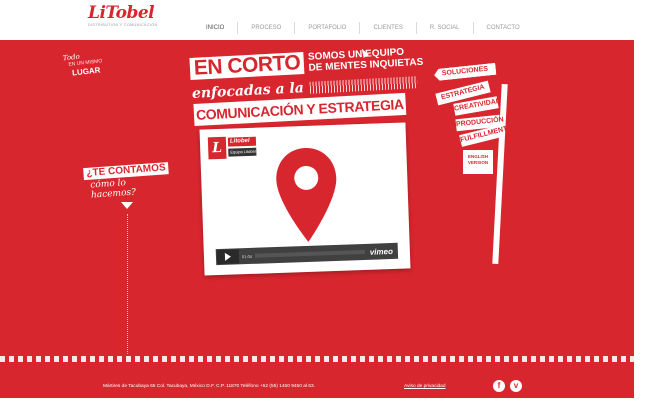 The image size is (656, 404). What do you see at coordinates (265, 28) in the screenshot?
I see `nav-item-proceso: PROCESO` at bounding box center [265, 28].